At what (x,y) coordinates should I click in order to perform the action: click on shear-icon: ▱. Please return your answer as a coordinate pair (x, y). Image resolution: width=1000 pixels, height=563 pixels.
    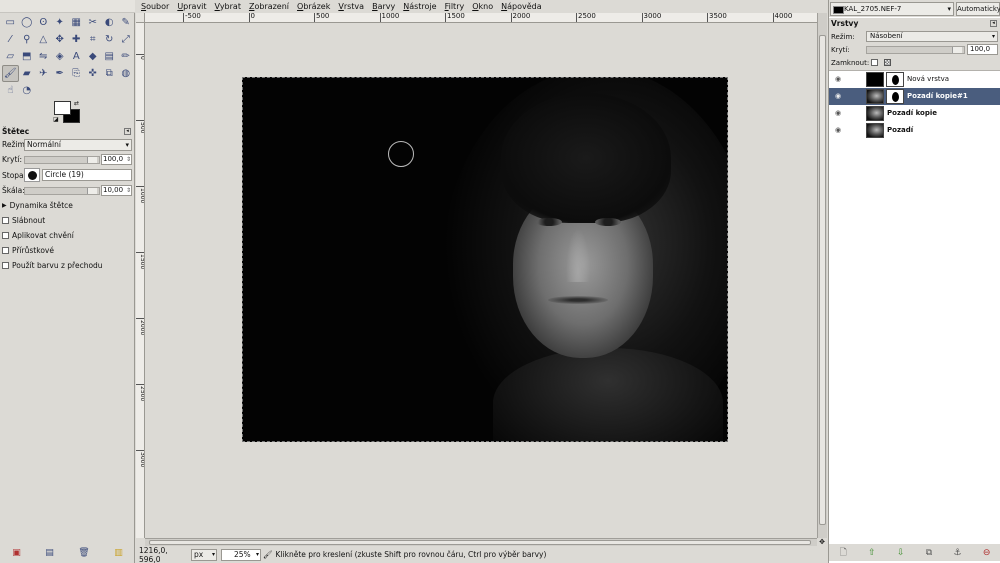
    Looking at the image, I should click on (10, 56).